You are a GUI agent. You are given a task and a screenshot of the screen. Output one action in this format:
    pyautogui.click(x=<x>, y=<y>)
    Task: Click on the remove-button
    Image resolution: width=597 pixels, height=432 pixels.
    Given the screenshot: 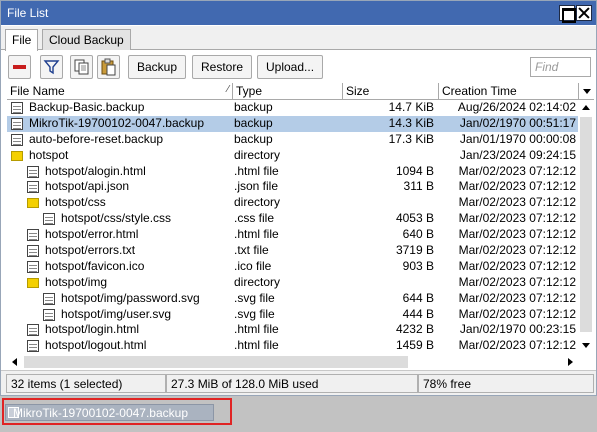 What is the action you would take?
    pyautogui.click(x=19, y=67)
    